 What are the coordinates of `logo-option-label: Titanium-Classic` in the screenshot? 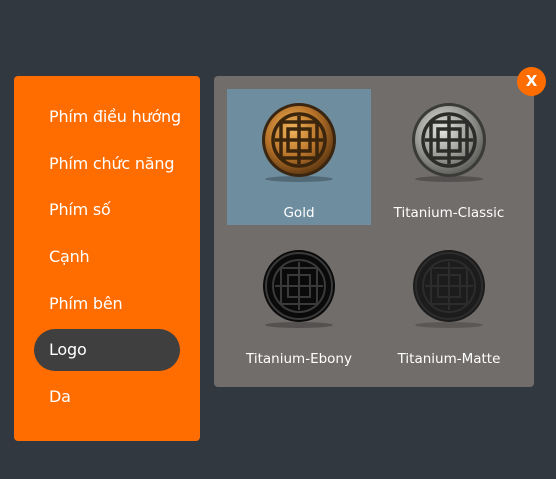 It's located at (449, 213).